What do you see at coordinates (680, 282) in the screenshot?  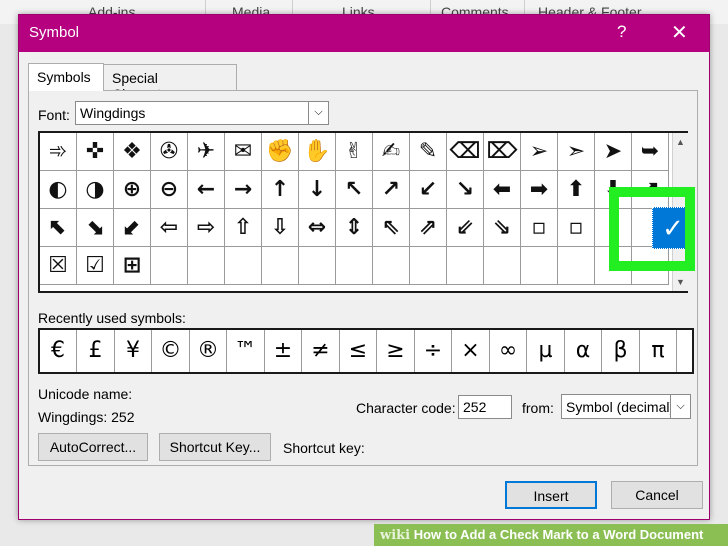 I see `scroll-down-icon: ▼` at bounding box center [680, 282].